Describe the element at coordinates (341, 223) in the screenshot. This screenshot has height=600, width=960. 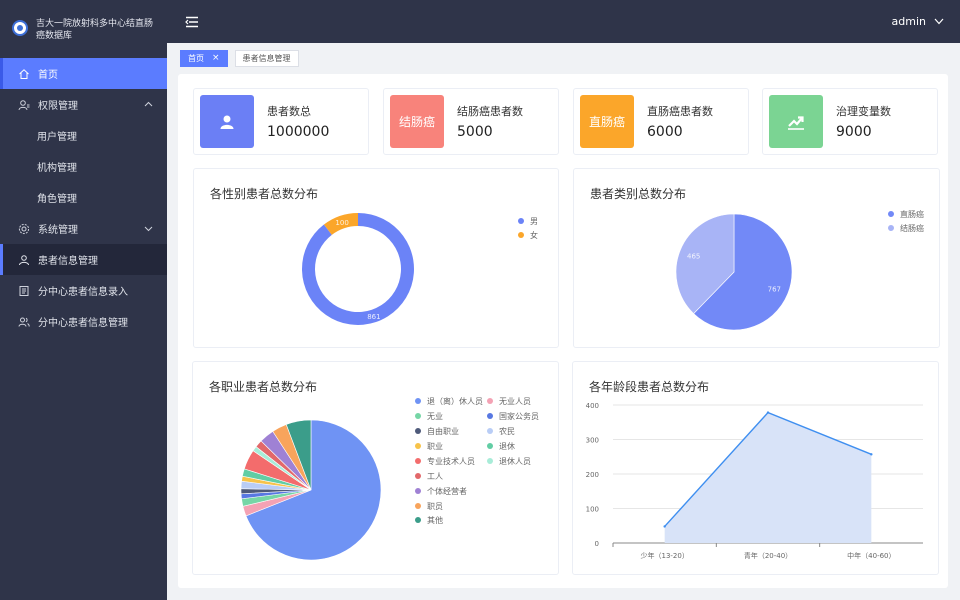
I see `data-label: 100` at that location.